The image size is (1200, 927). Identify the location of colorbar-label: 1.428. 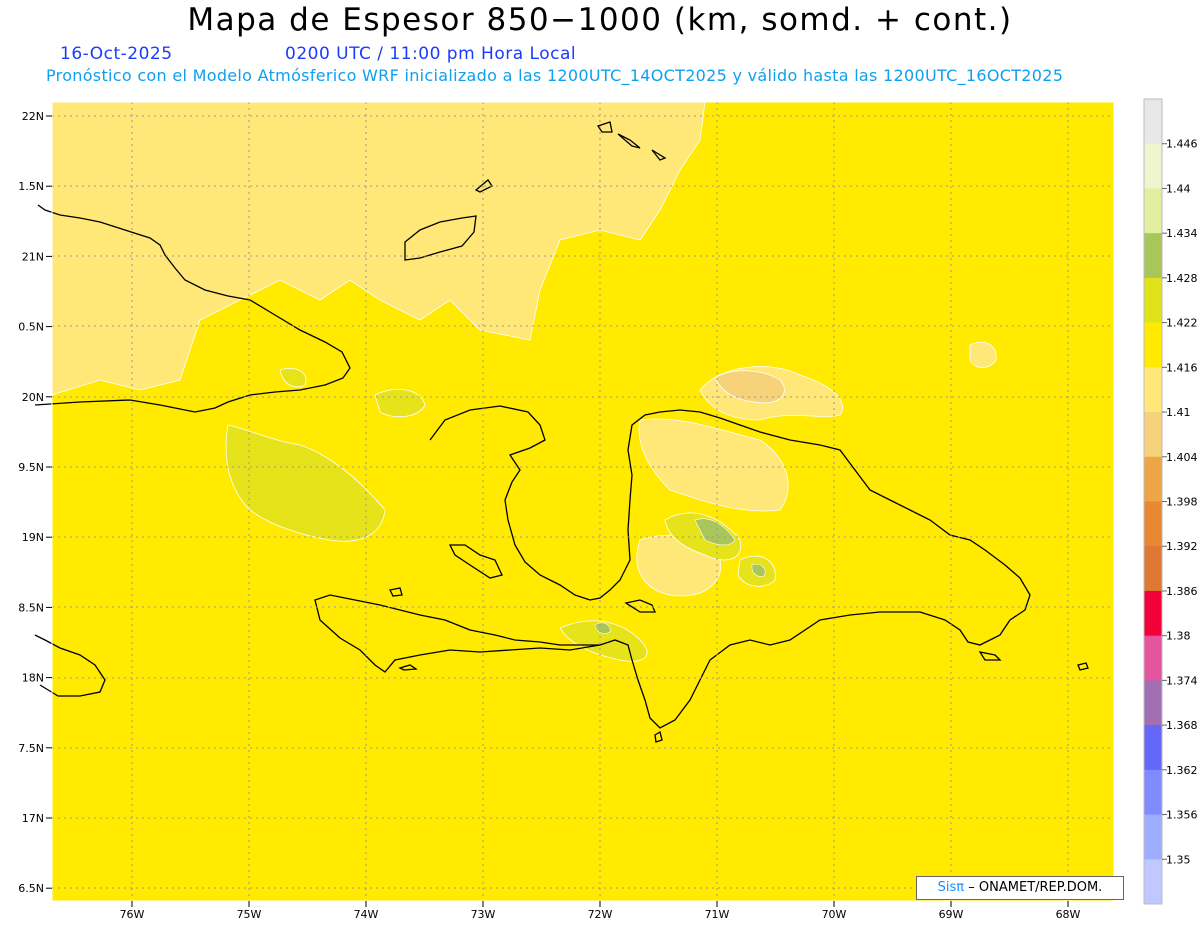
(1182, 278).